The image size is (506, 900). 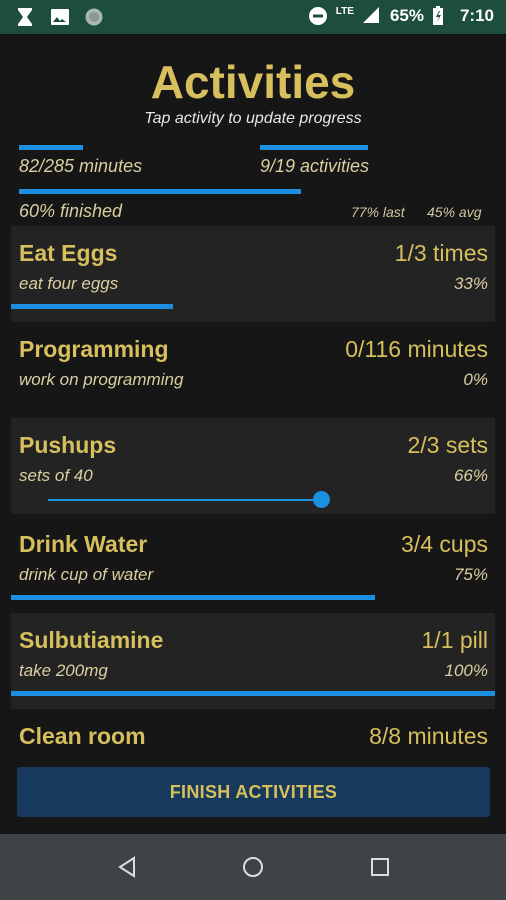 What do you see at coordinates (444, 544) in the screenshot?
I see `activity-count: 3/4 cups` at bounding box center [444, 544].